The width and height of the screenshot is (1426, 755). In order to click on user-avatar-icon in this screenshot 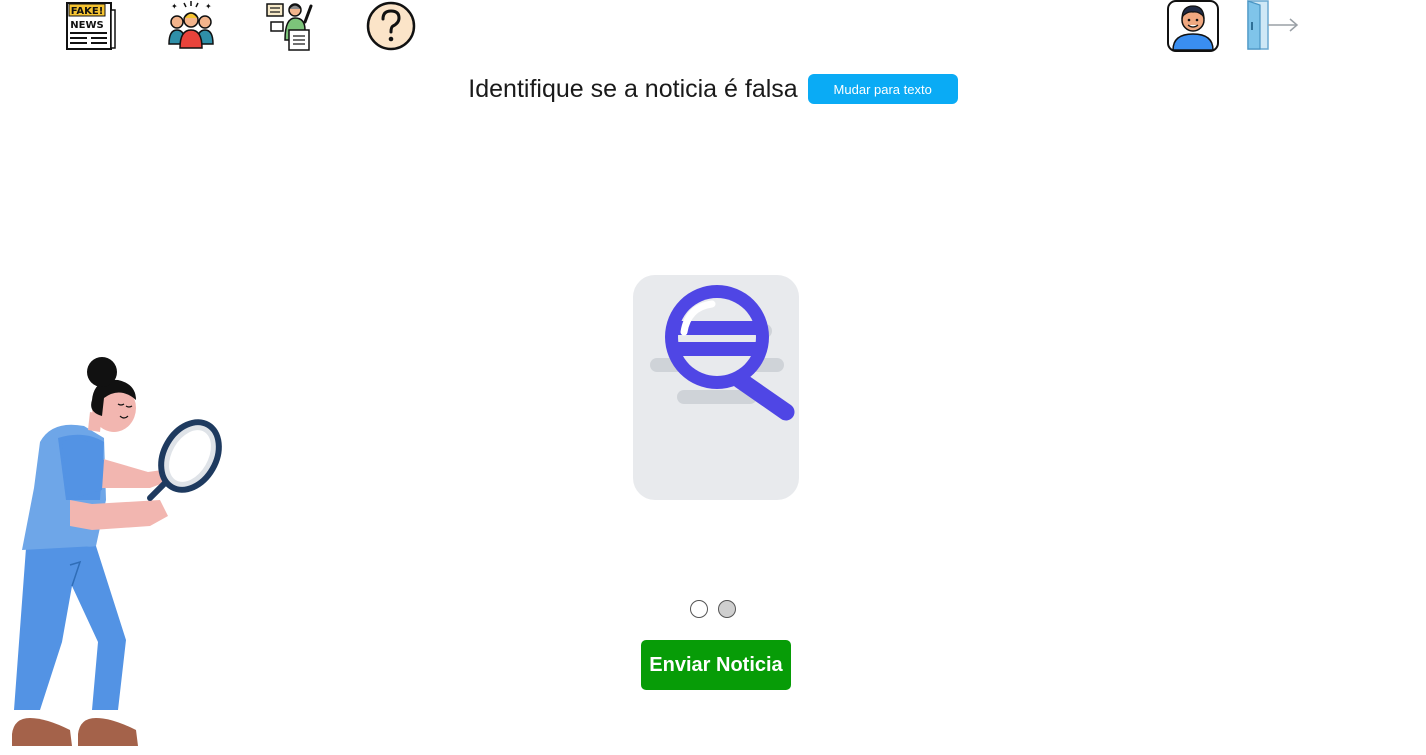, I will do `click(1193, 26)`.